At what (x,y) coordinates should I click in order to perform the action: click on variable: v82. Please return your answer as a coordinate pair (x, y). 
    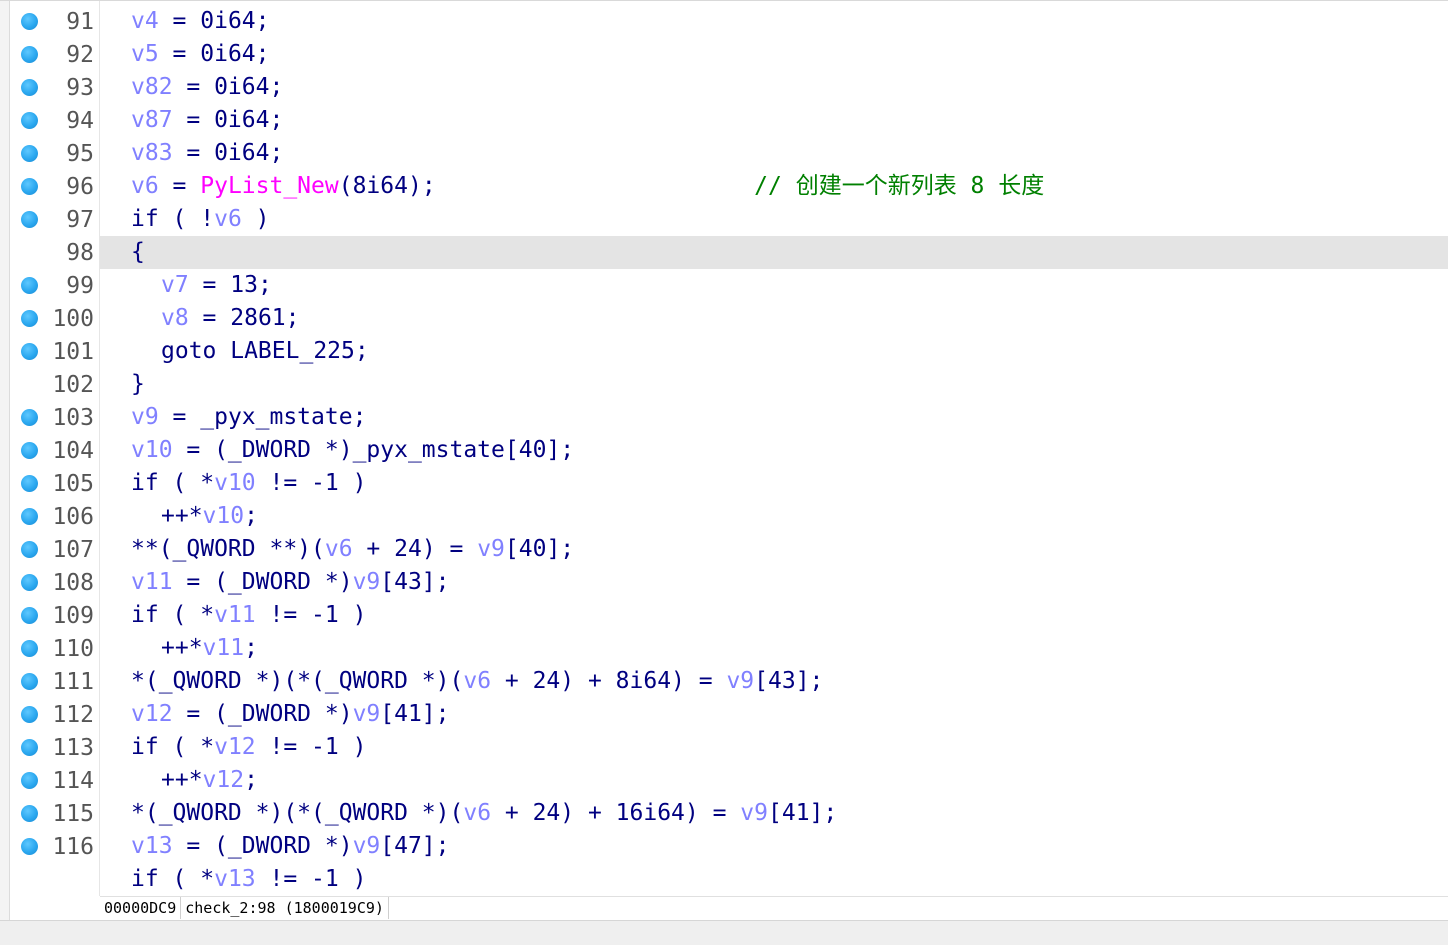
    Looking at the image, I should click on (152, 87).